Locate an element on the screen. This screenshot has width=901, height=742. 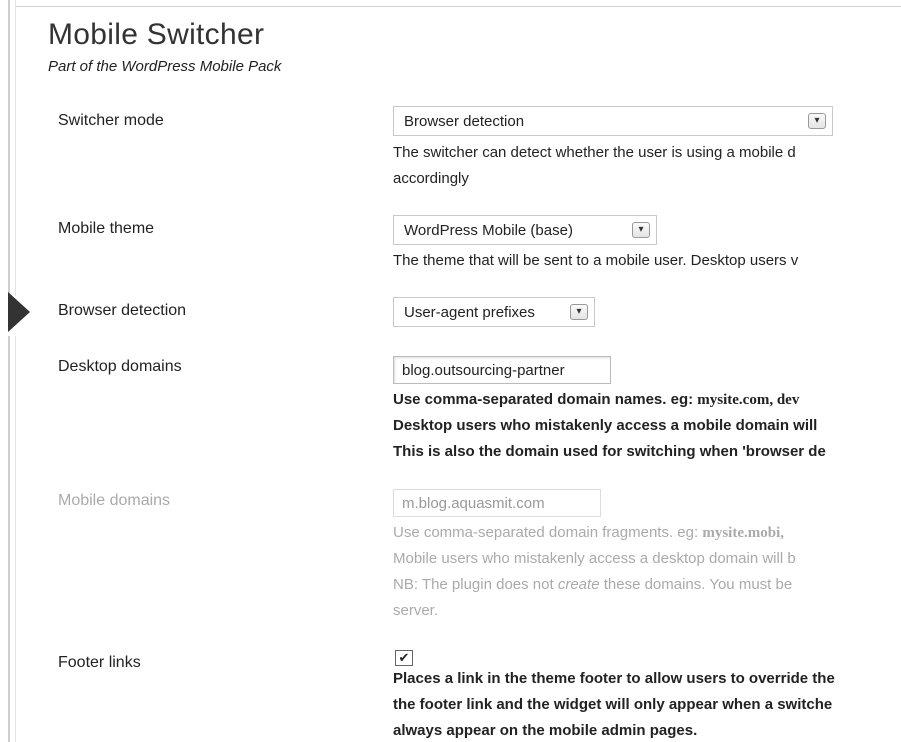
desktop-domains-input is located at coordinates (502, 370).